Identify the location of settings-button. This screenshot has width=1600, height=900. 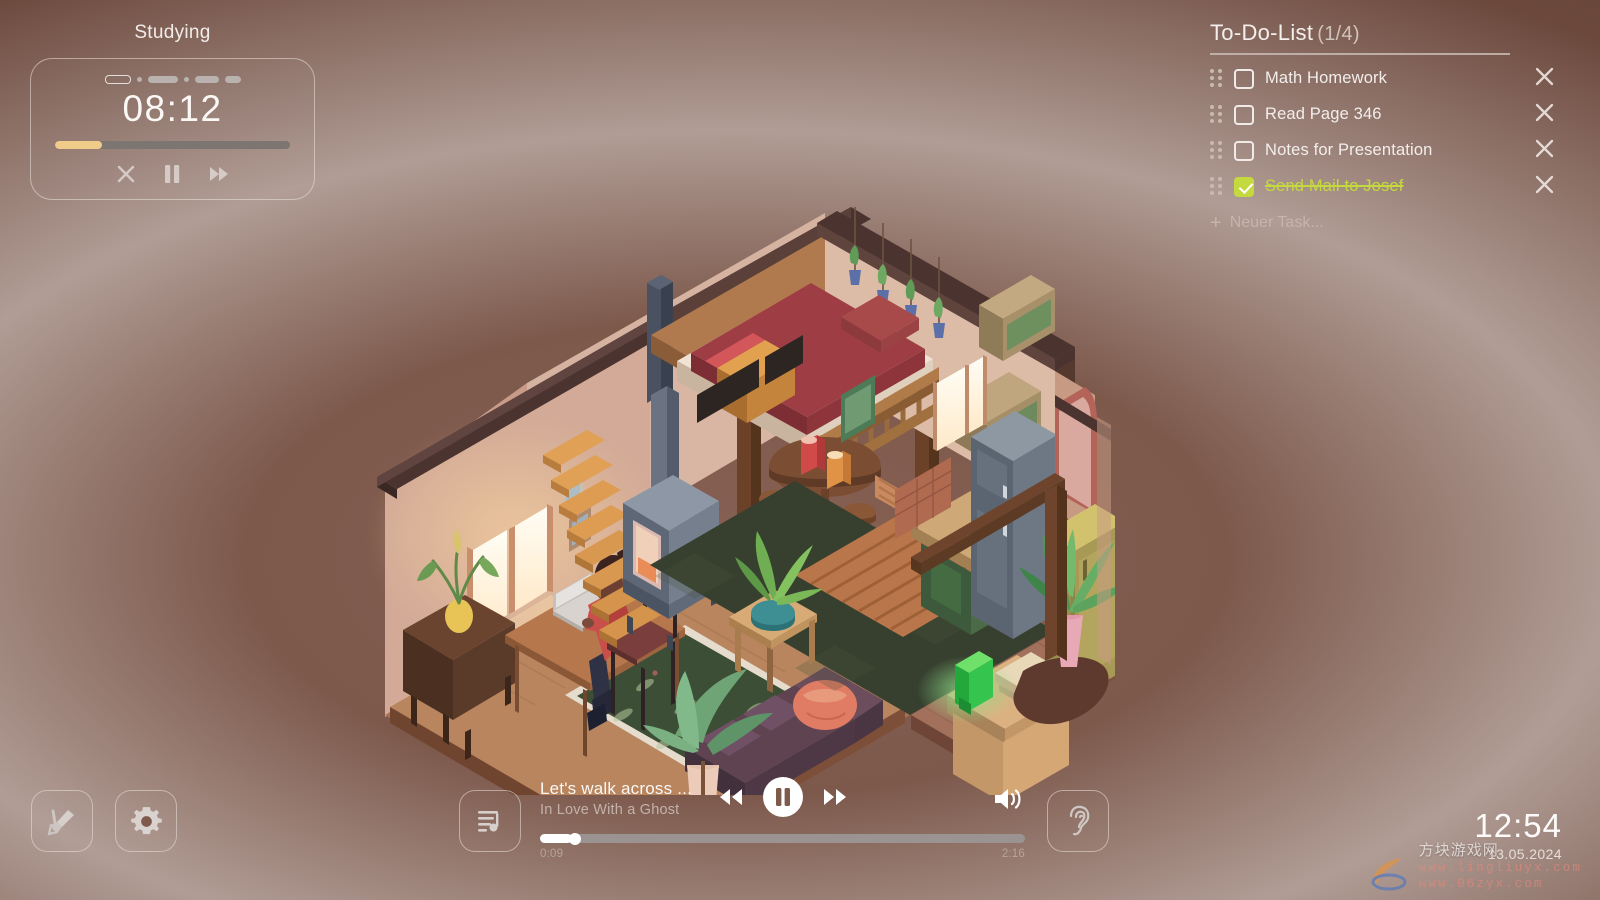
(146, 821).